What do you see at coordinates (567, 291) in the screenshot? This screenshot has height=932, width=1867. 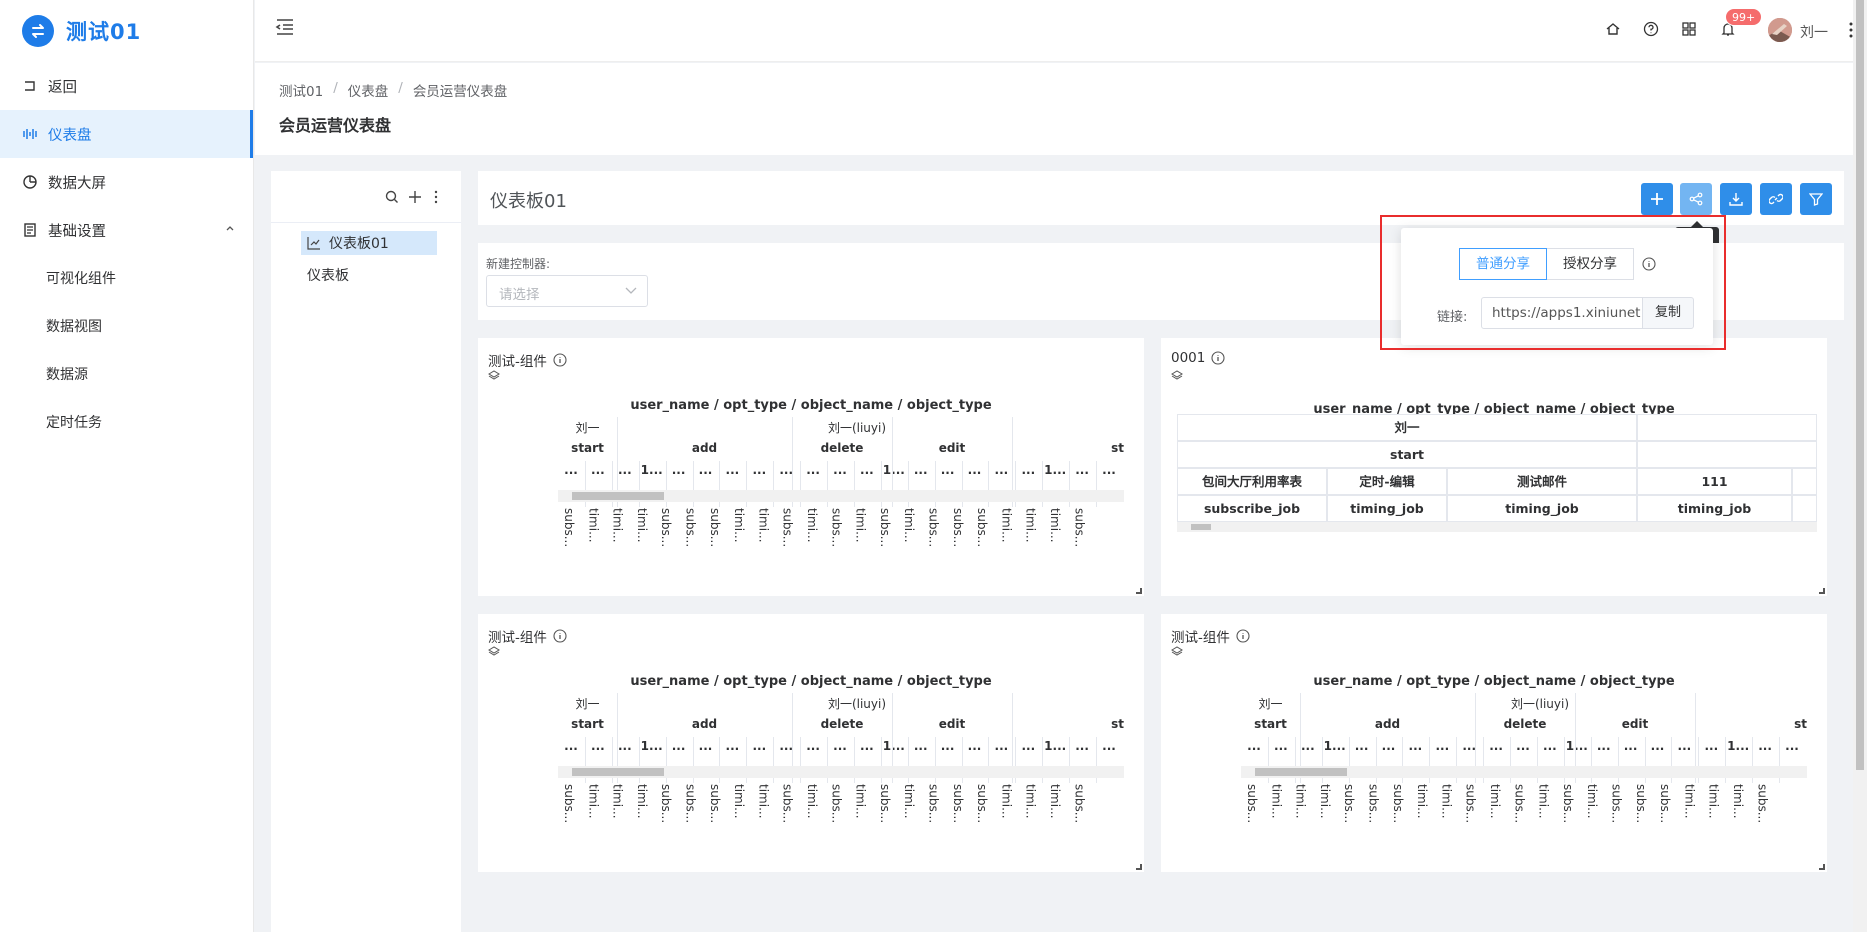 I see `controller-select: 请选择` at bounding box center [567, 291].